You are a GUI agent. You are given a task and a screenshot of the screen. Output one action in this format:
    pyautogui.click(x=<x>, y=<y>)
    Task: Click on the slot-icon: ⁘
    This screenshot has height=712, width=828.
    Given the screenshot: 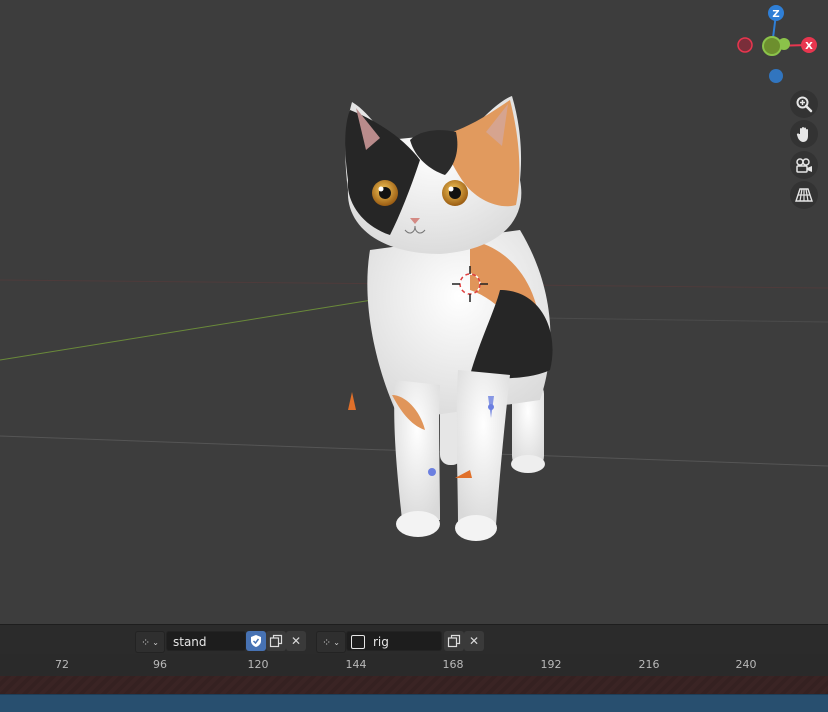 What is the action you would take?
    pyautogui.click(x=327, y=642)
    